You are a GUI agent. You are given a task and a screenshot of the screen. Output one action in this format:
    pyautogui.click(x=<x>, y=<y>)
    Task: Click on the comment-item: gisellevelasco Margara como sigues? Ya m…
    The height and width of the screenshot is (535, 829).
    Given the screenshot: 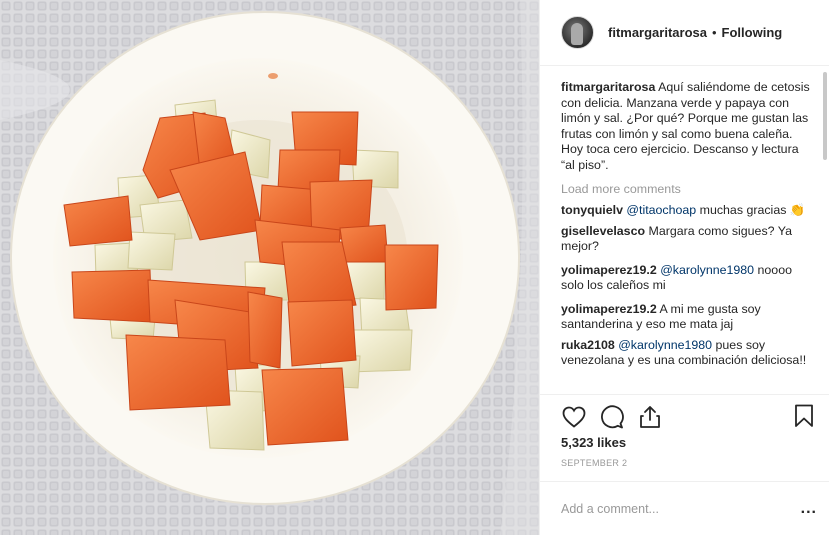 What is the action you would take?
    pyautogui.click(x=686, y=239)
    